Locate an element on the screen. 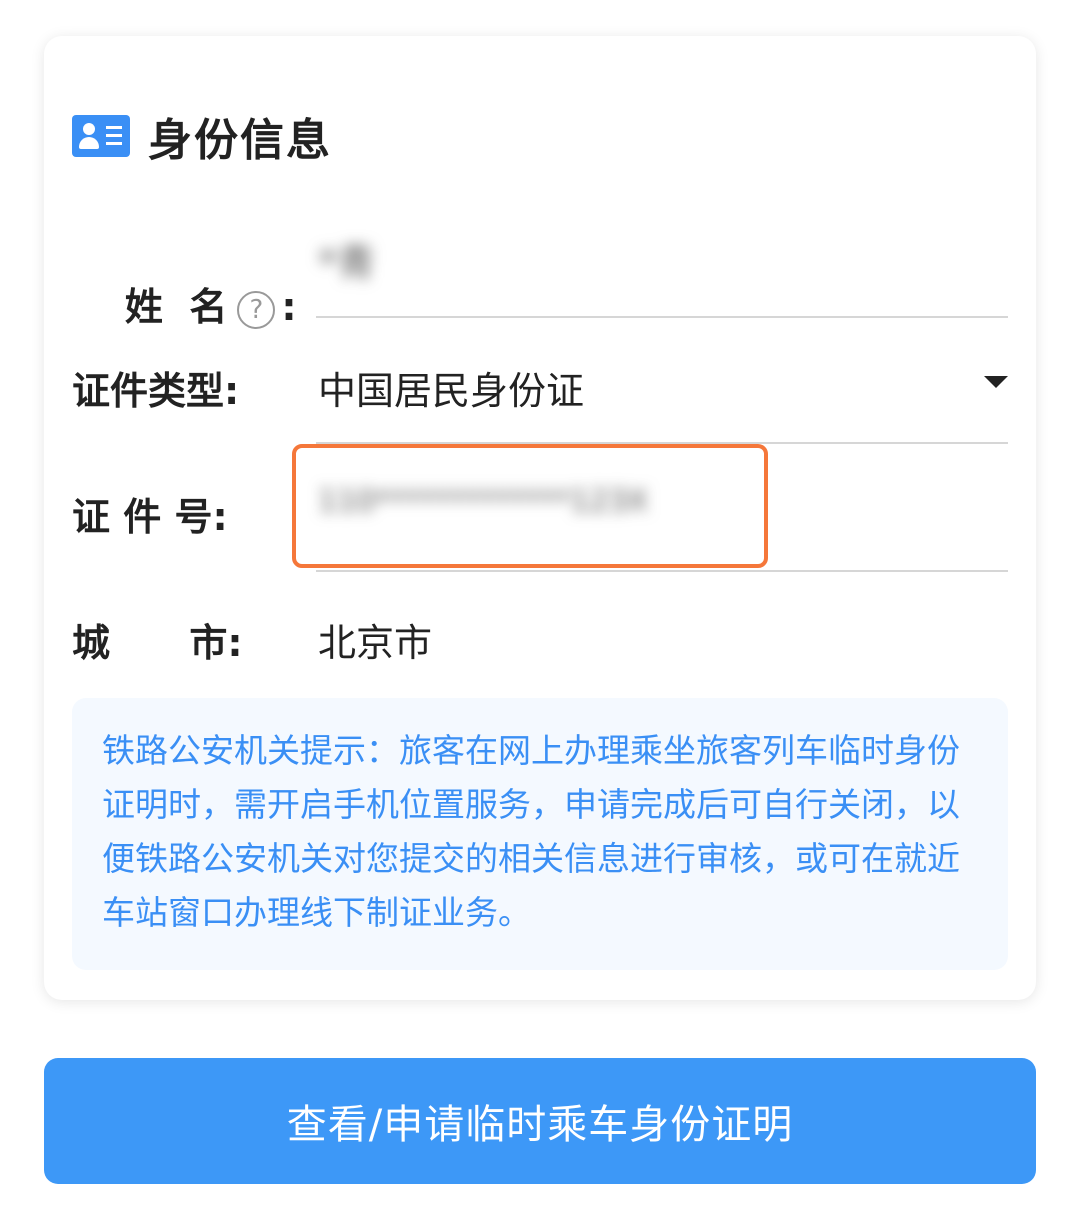 This screenshot has height=1224, width=1080. name-label: 姓 名 is located at coordinates (176, 307).